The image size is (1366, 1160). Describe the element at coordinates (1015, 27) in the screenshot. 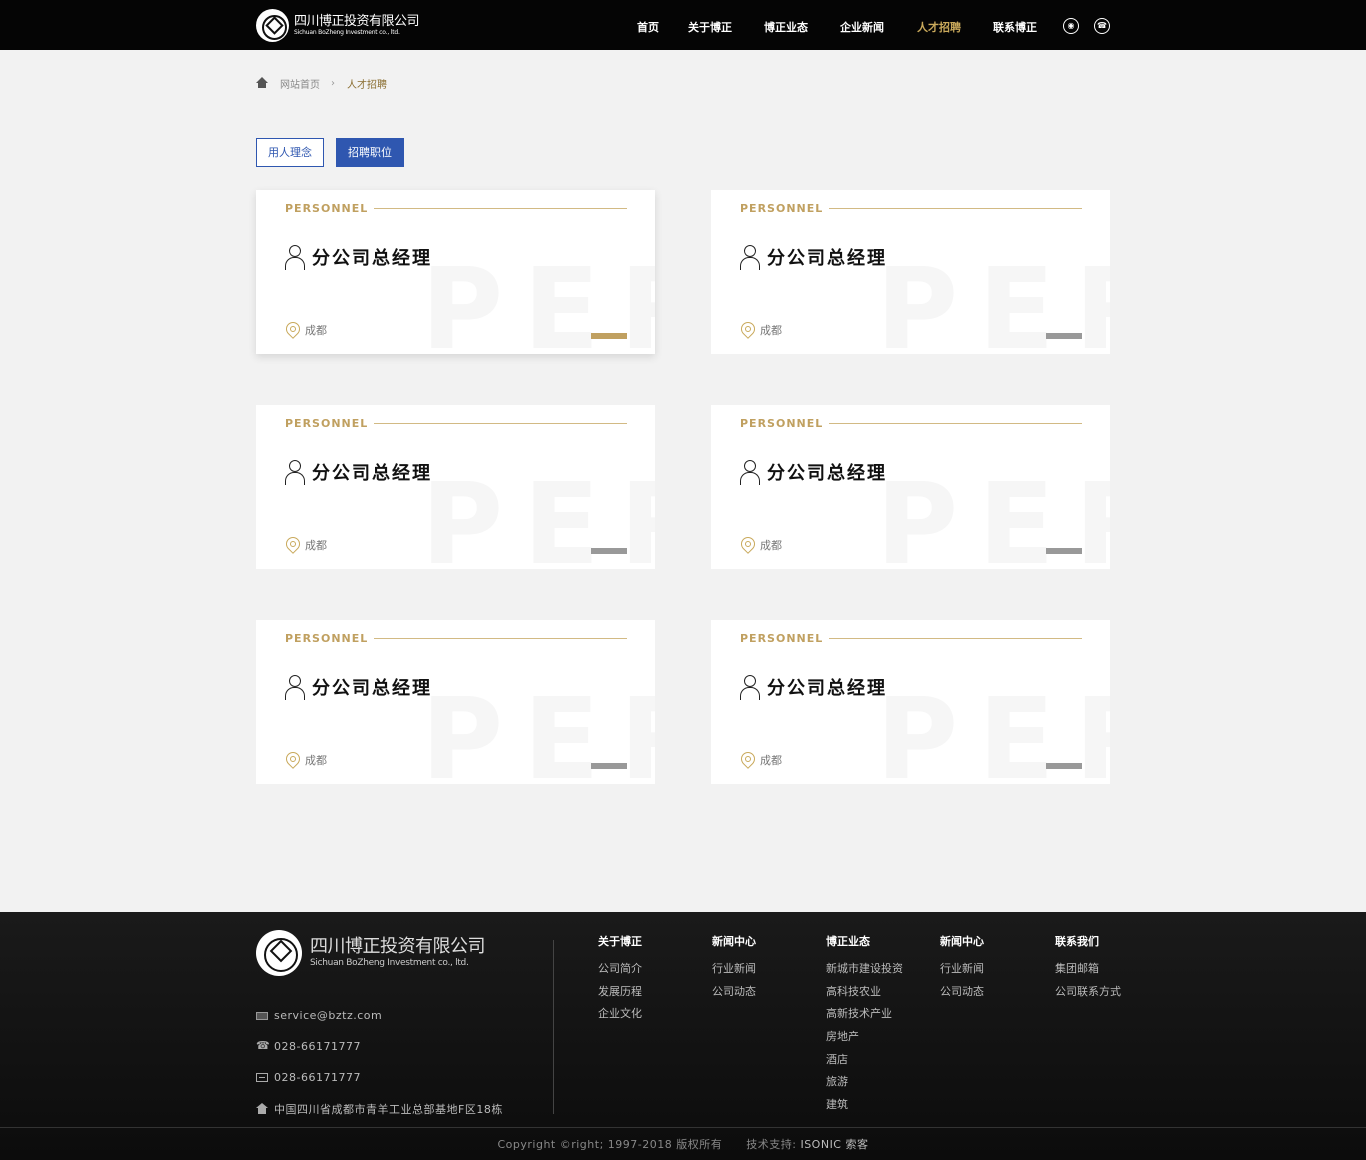

I see `nav-item-contact: 联系博正` at that location.